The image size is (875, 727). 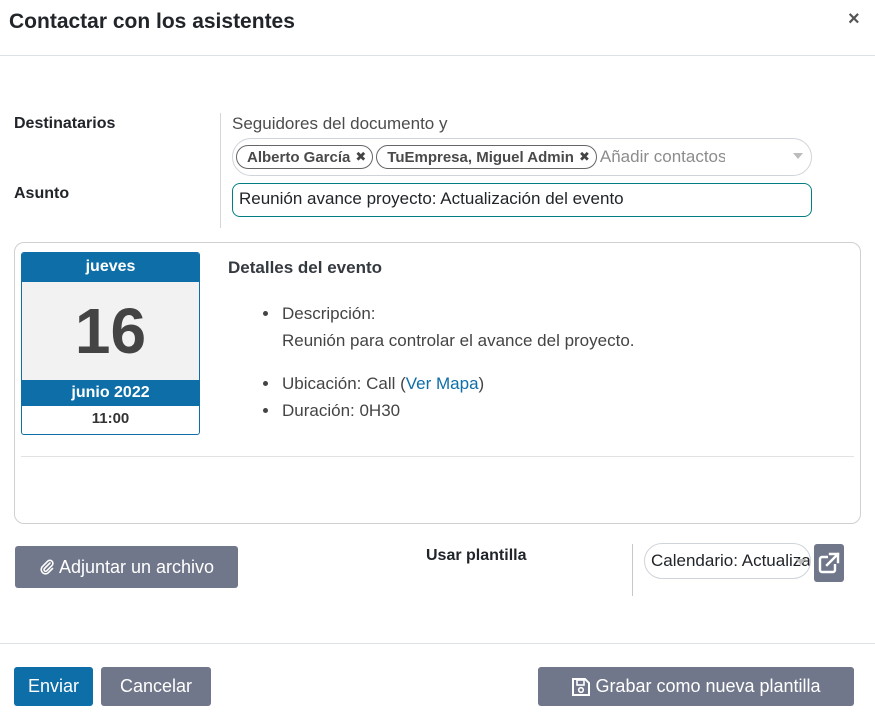 What do you see at coordinates (47, 567) in the screenshot?
I see `paperclip-icon` at bounding box center [47, 567].